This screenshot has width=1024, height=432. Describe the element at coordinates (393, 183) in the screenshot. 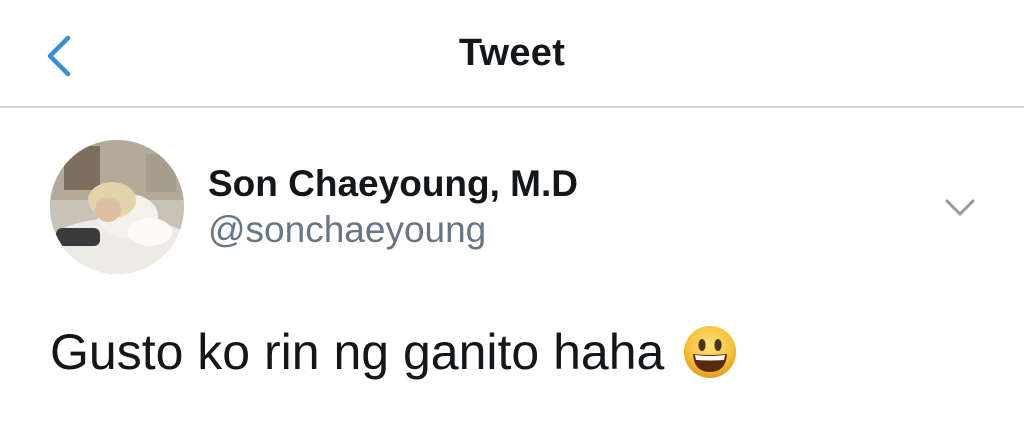

I see `author-display-name: Son Chaeyoung, M.D` at that location.